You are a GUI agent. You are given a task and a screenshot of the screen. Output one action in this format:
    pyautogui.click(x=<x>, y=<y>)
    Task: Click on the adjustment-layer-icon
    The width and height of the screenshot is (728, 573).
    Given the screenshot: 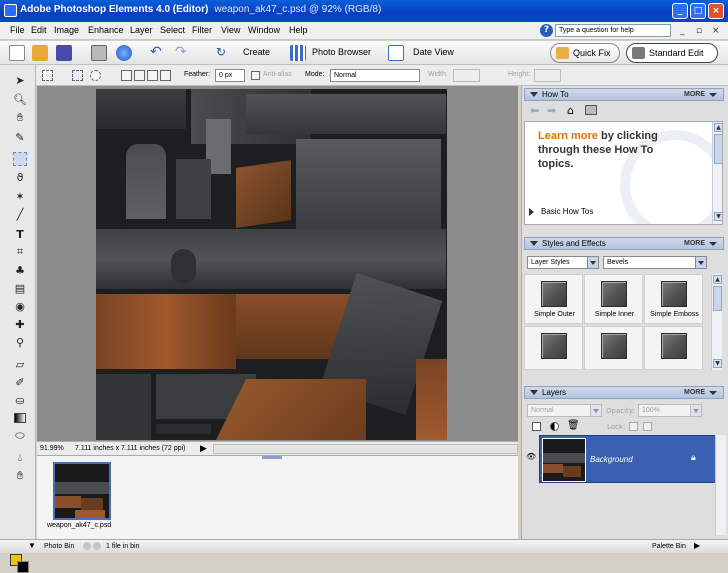 What is the action you would take?
    pyautogui.click(x=554, y=426)
    